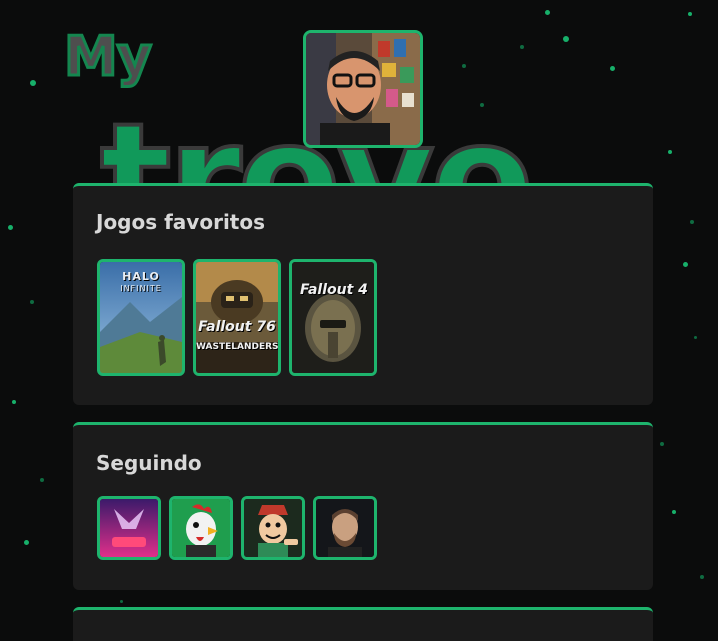 The height and width of the screenshot is (641, 718). What do you see at coordinates (237, 347) in the screenshot?
I see `game-subtitle-fallout-76: WASTELANDERS` at bounding box center [237, 347].